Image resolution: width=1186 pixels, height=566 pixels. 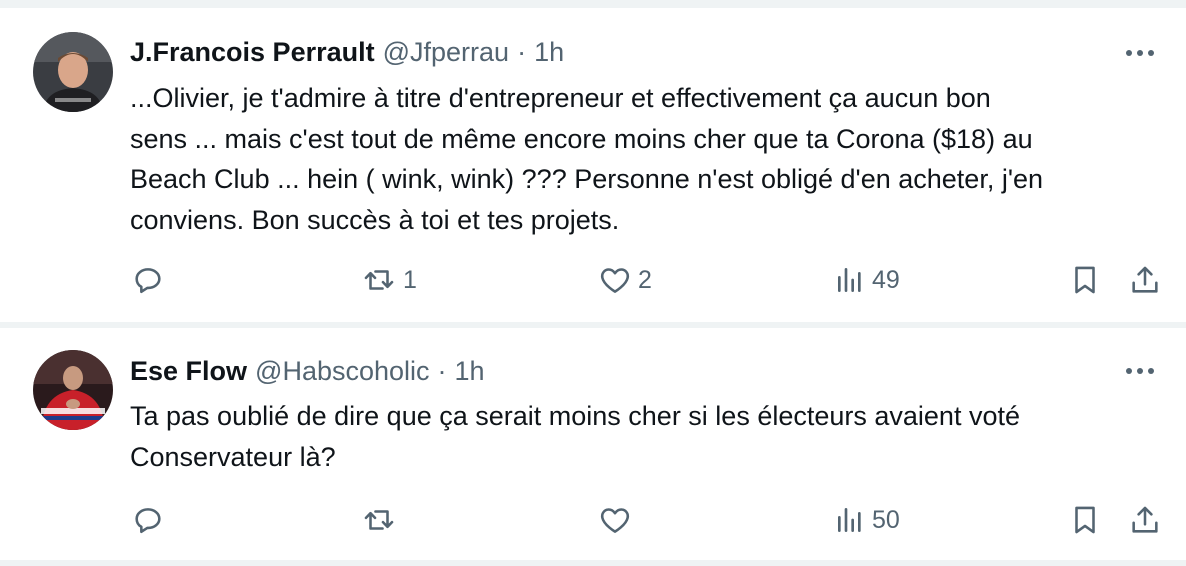 I want to click on author-name: Ese Flow, so click(x=188, y=371).